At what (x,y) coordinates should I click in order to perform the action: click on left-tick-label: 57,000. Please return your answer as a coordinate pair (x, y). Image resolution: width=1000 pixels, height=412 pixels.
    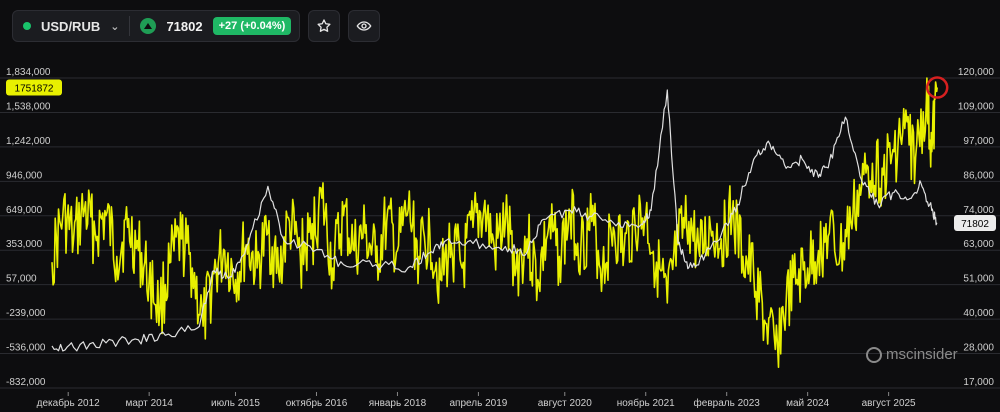
    Looking at the image, I should click on (21, 279).